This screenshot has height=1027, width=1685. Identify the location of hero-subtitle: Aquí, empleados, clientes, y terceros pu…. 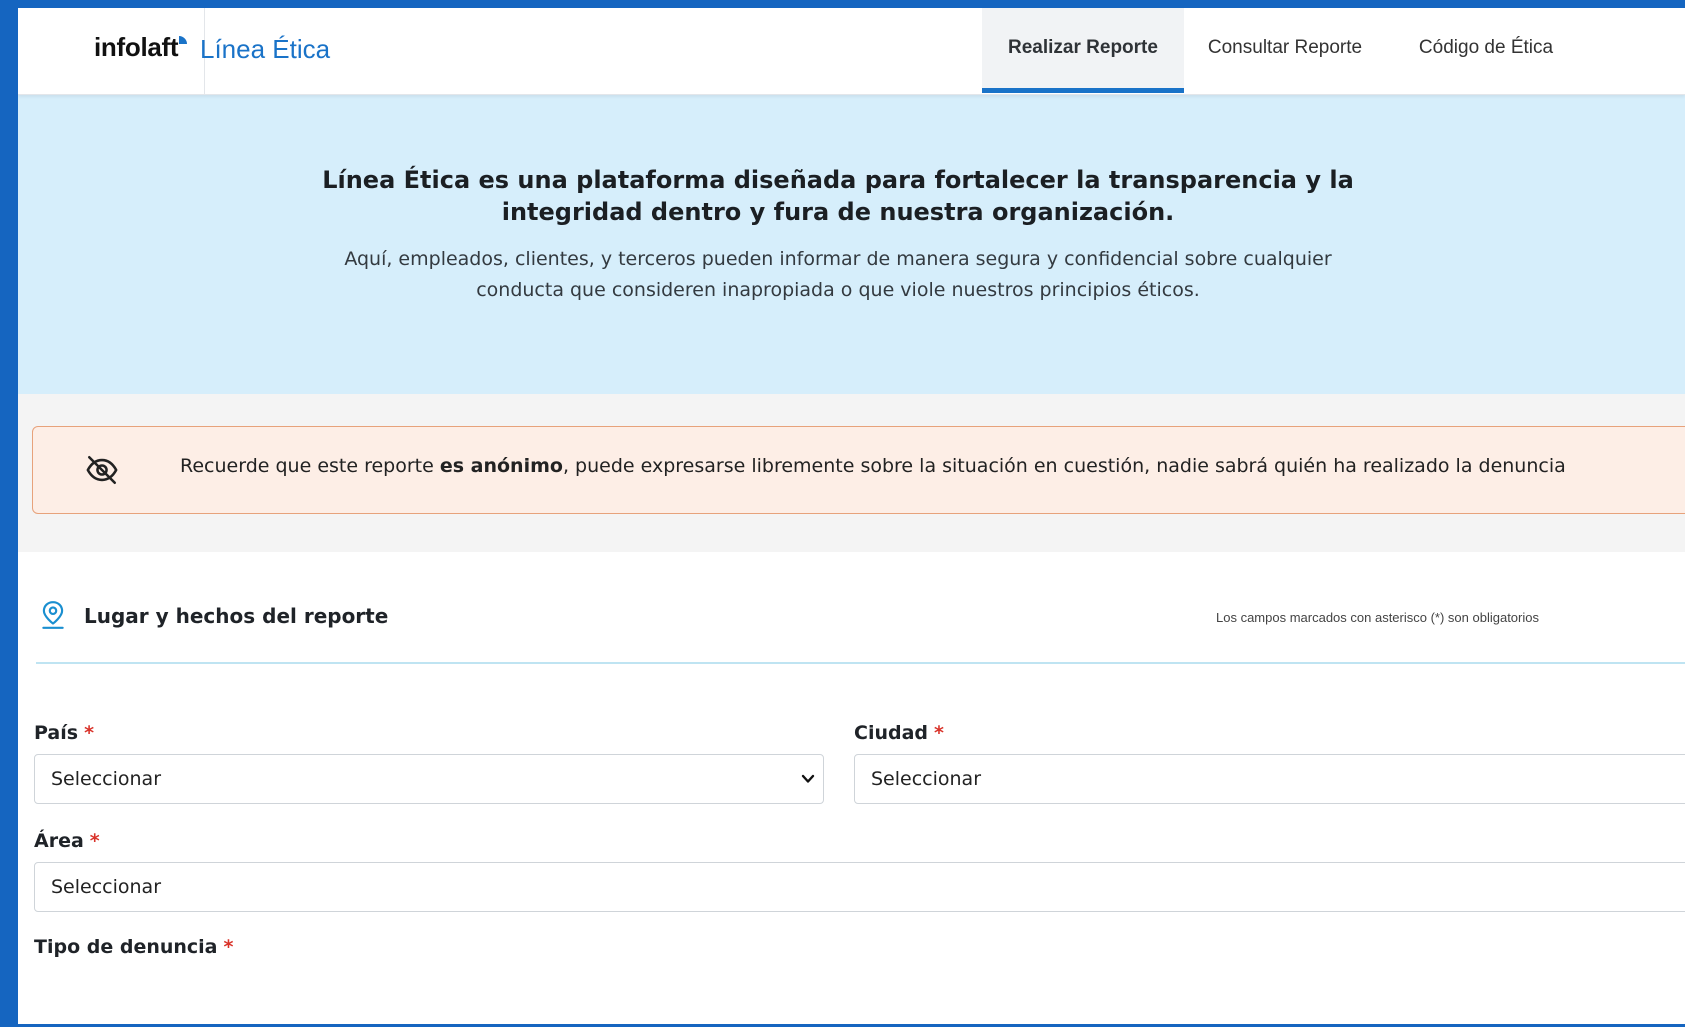
(838, 274).